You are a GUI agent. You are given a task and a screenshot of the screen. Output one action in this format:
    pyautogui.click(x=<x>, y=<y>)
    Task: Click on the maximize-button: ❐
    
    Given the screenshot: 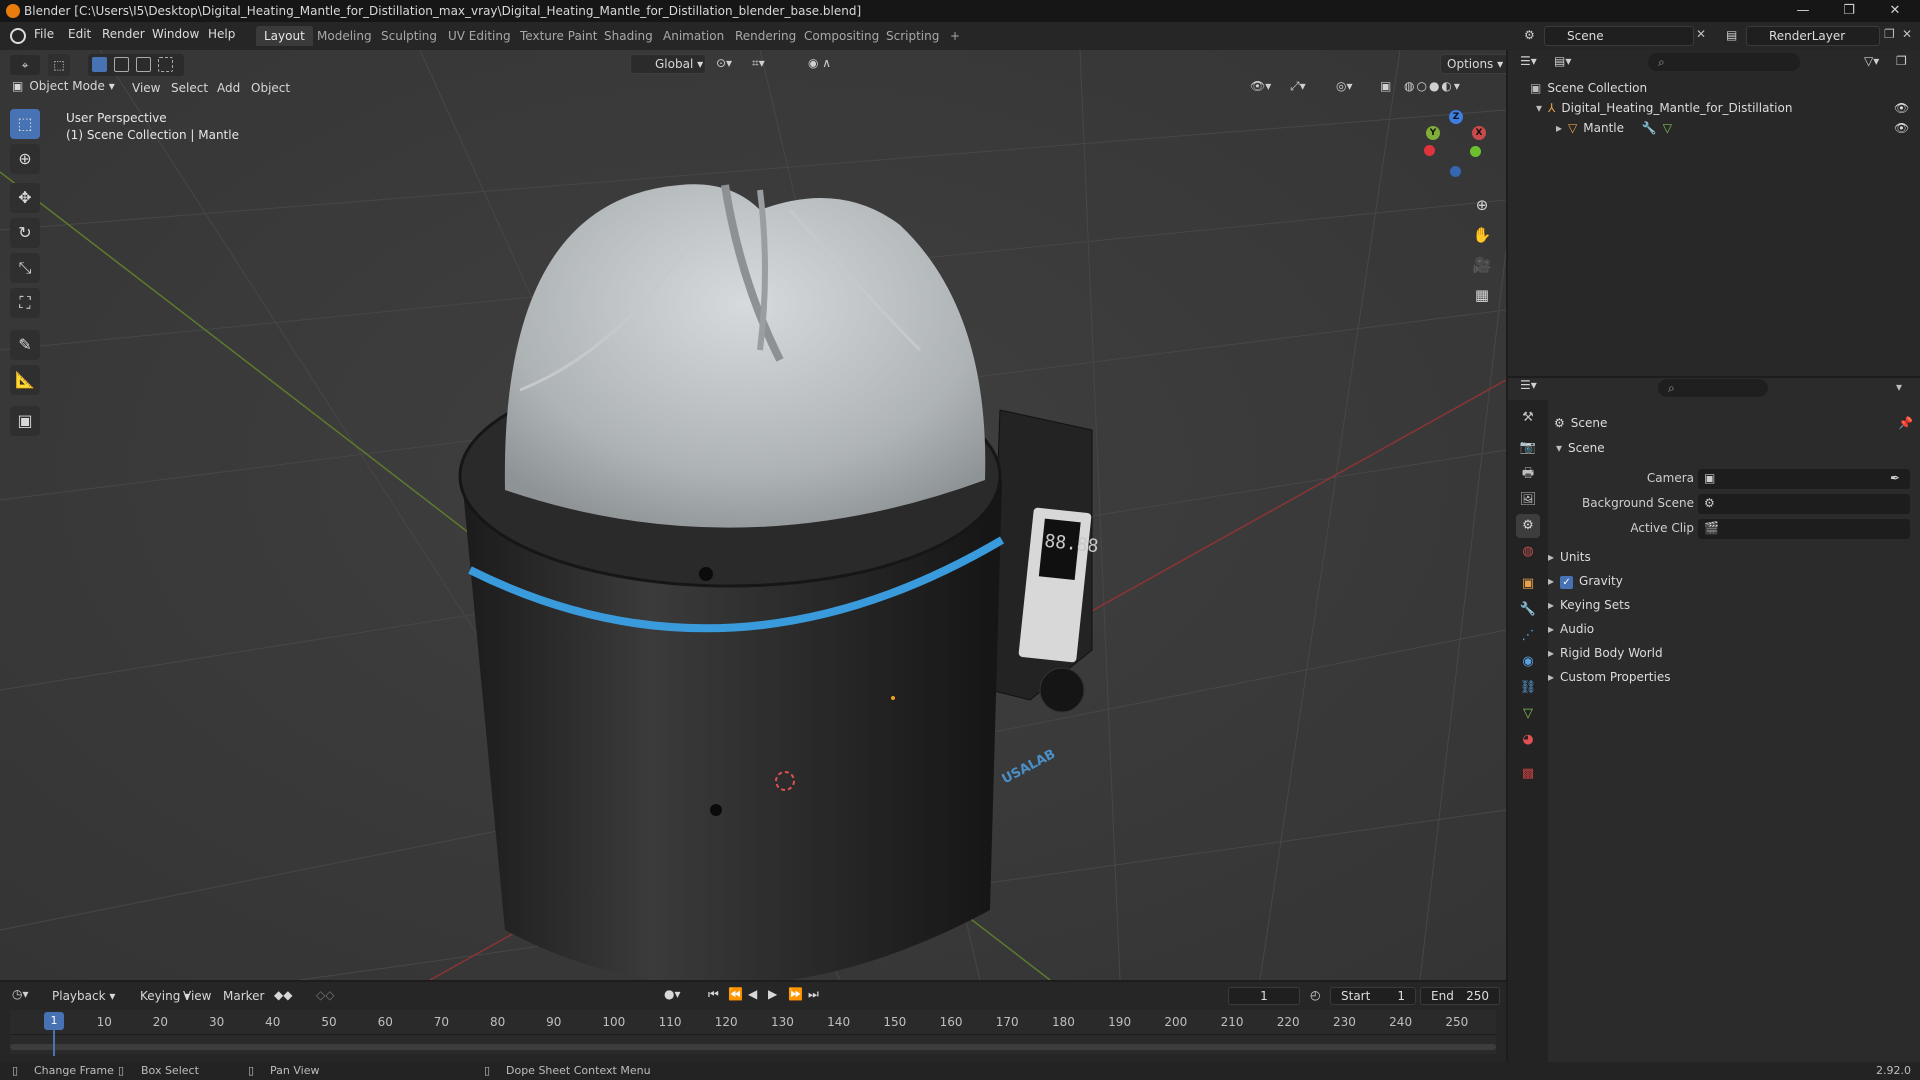 What is the action you would take?
    pyautogui.click(x=1849, y=11)
    